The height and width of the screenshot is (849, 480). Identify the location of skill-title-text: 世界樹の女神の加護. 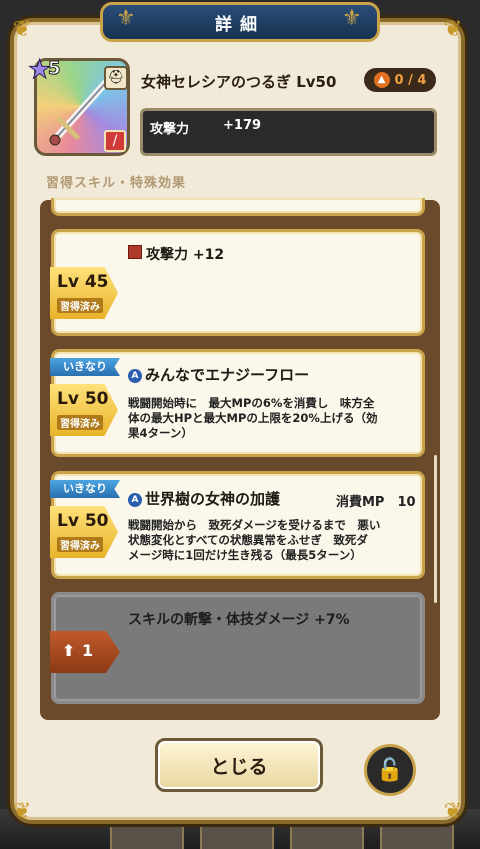
(213, 499).